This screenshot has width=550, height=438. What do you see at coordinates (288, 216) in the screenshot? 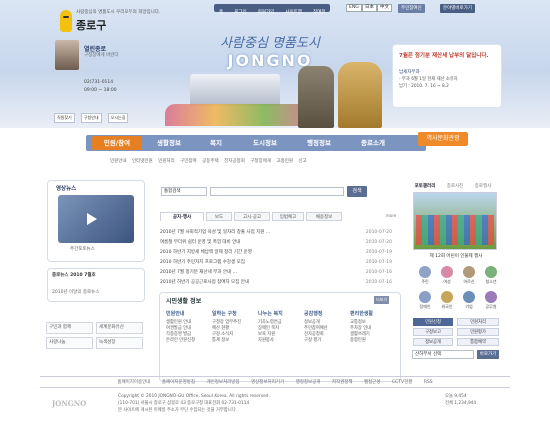
I see `tab-legislation: 입법예고` at bounding box center [288, 216].